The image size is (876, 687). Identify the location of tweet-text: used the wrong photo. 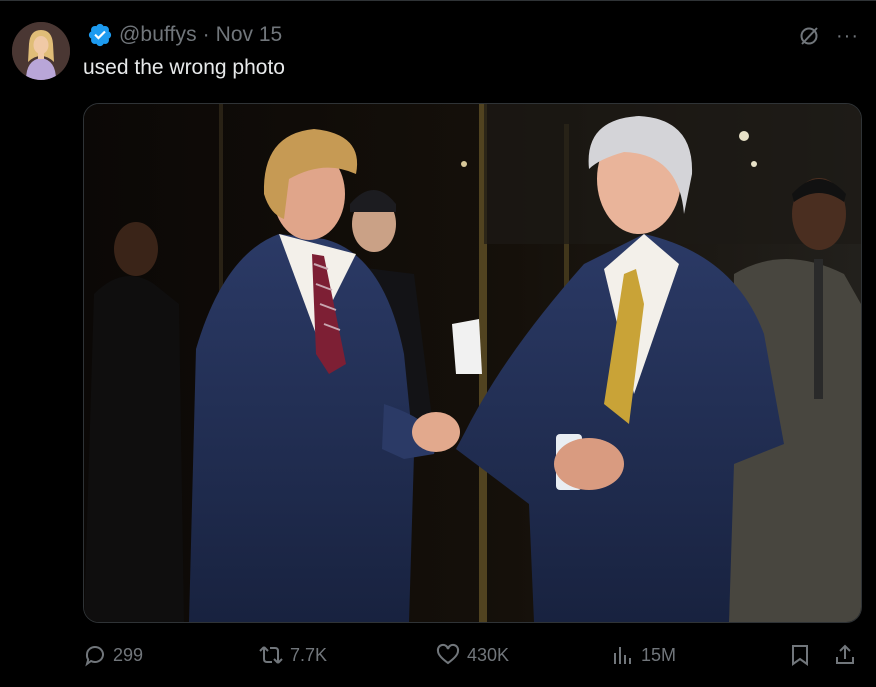
(184, 67).